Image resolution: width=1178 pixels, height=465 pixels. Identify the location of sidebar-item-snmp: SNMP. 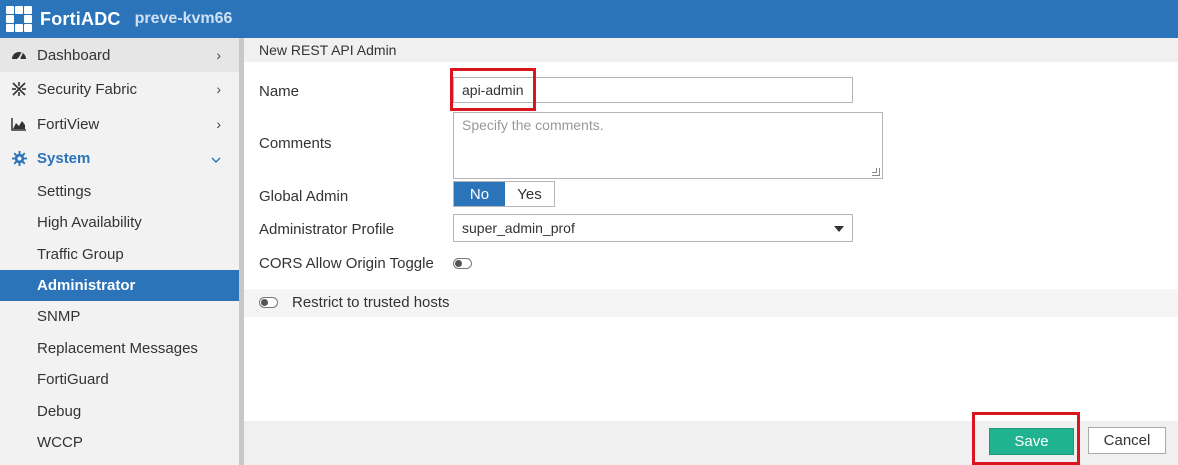
(119, 316).